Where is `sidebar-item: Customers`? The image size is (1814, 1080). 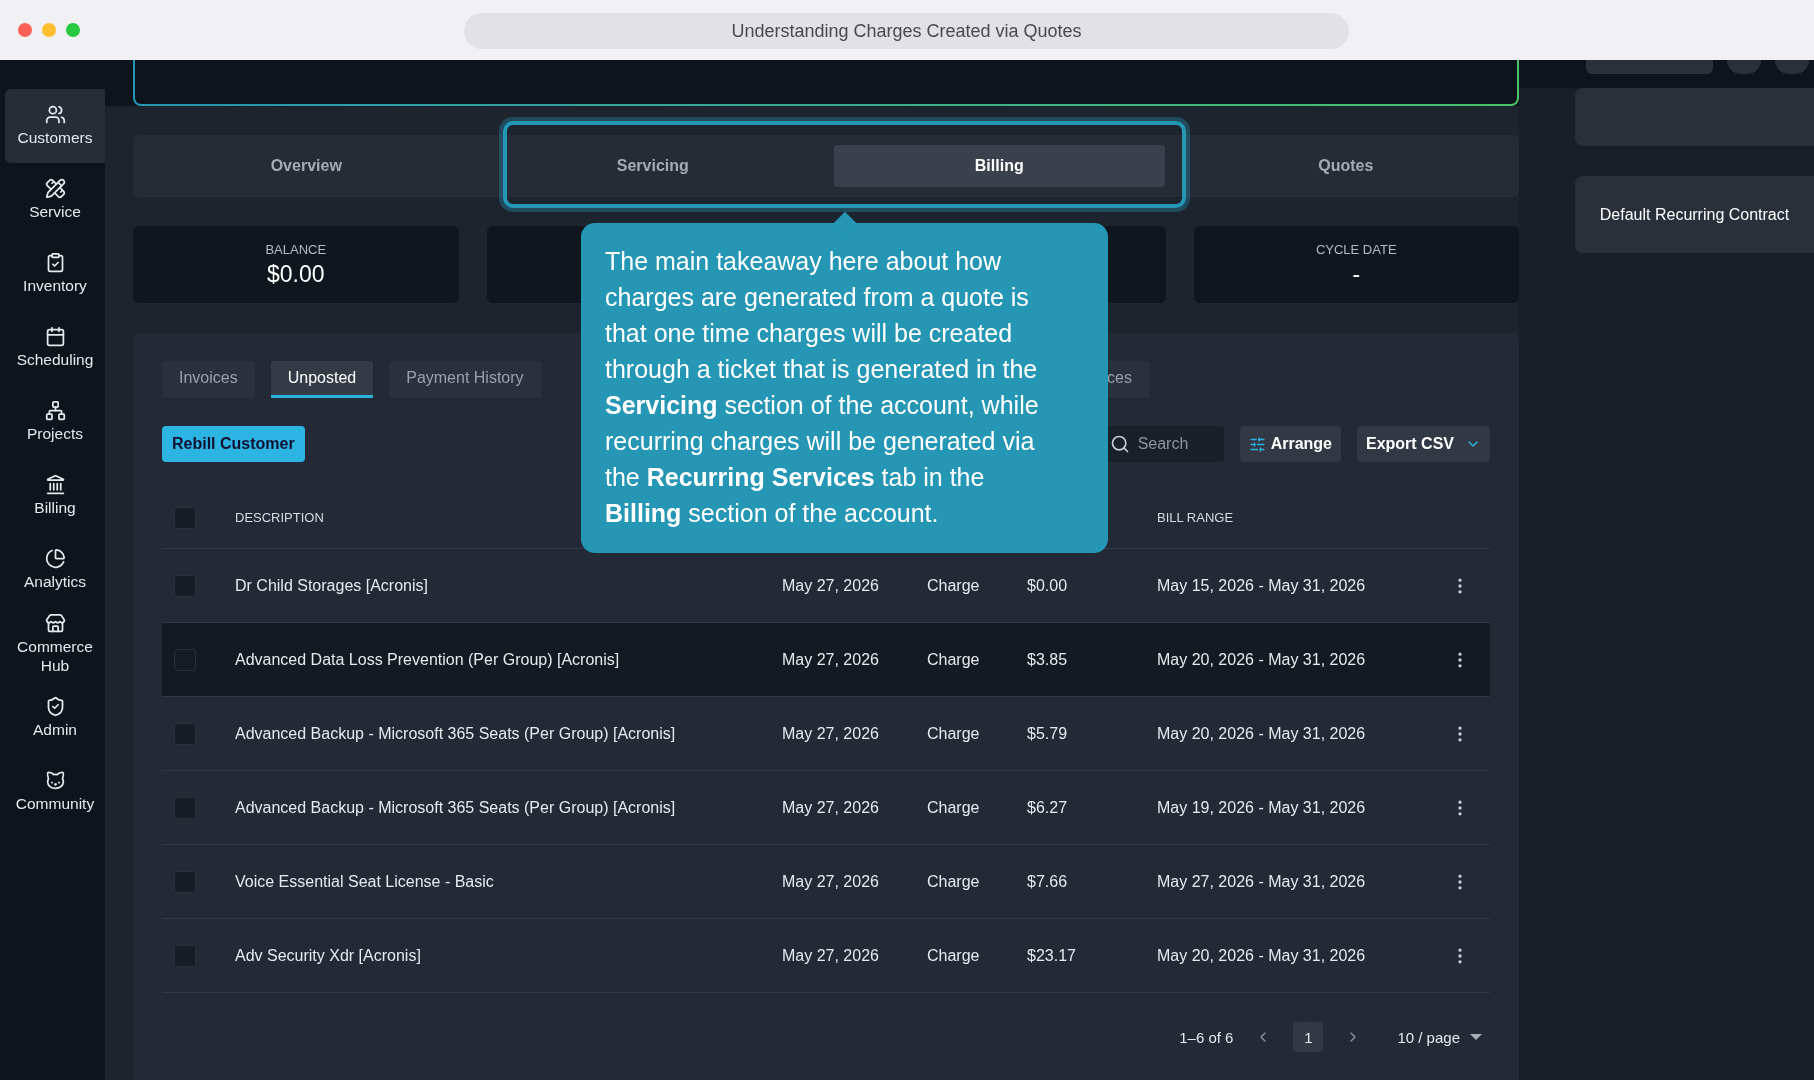 sidebar-item: Customers is located at coordinates (55, 126).